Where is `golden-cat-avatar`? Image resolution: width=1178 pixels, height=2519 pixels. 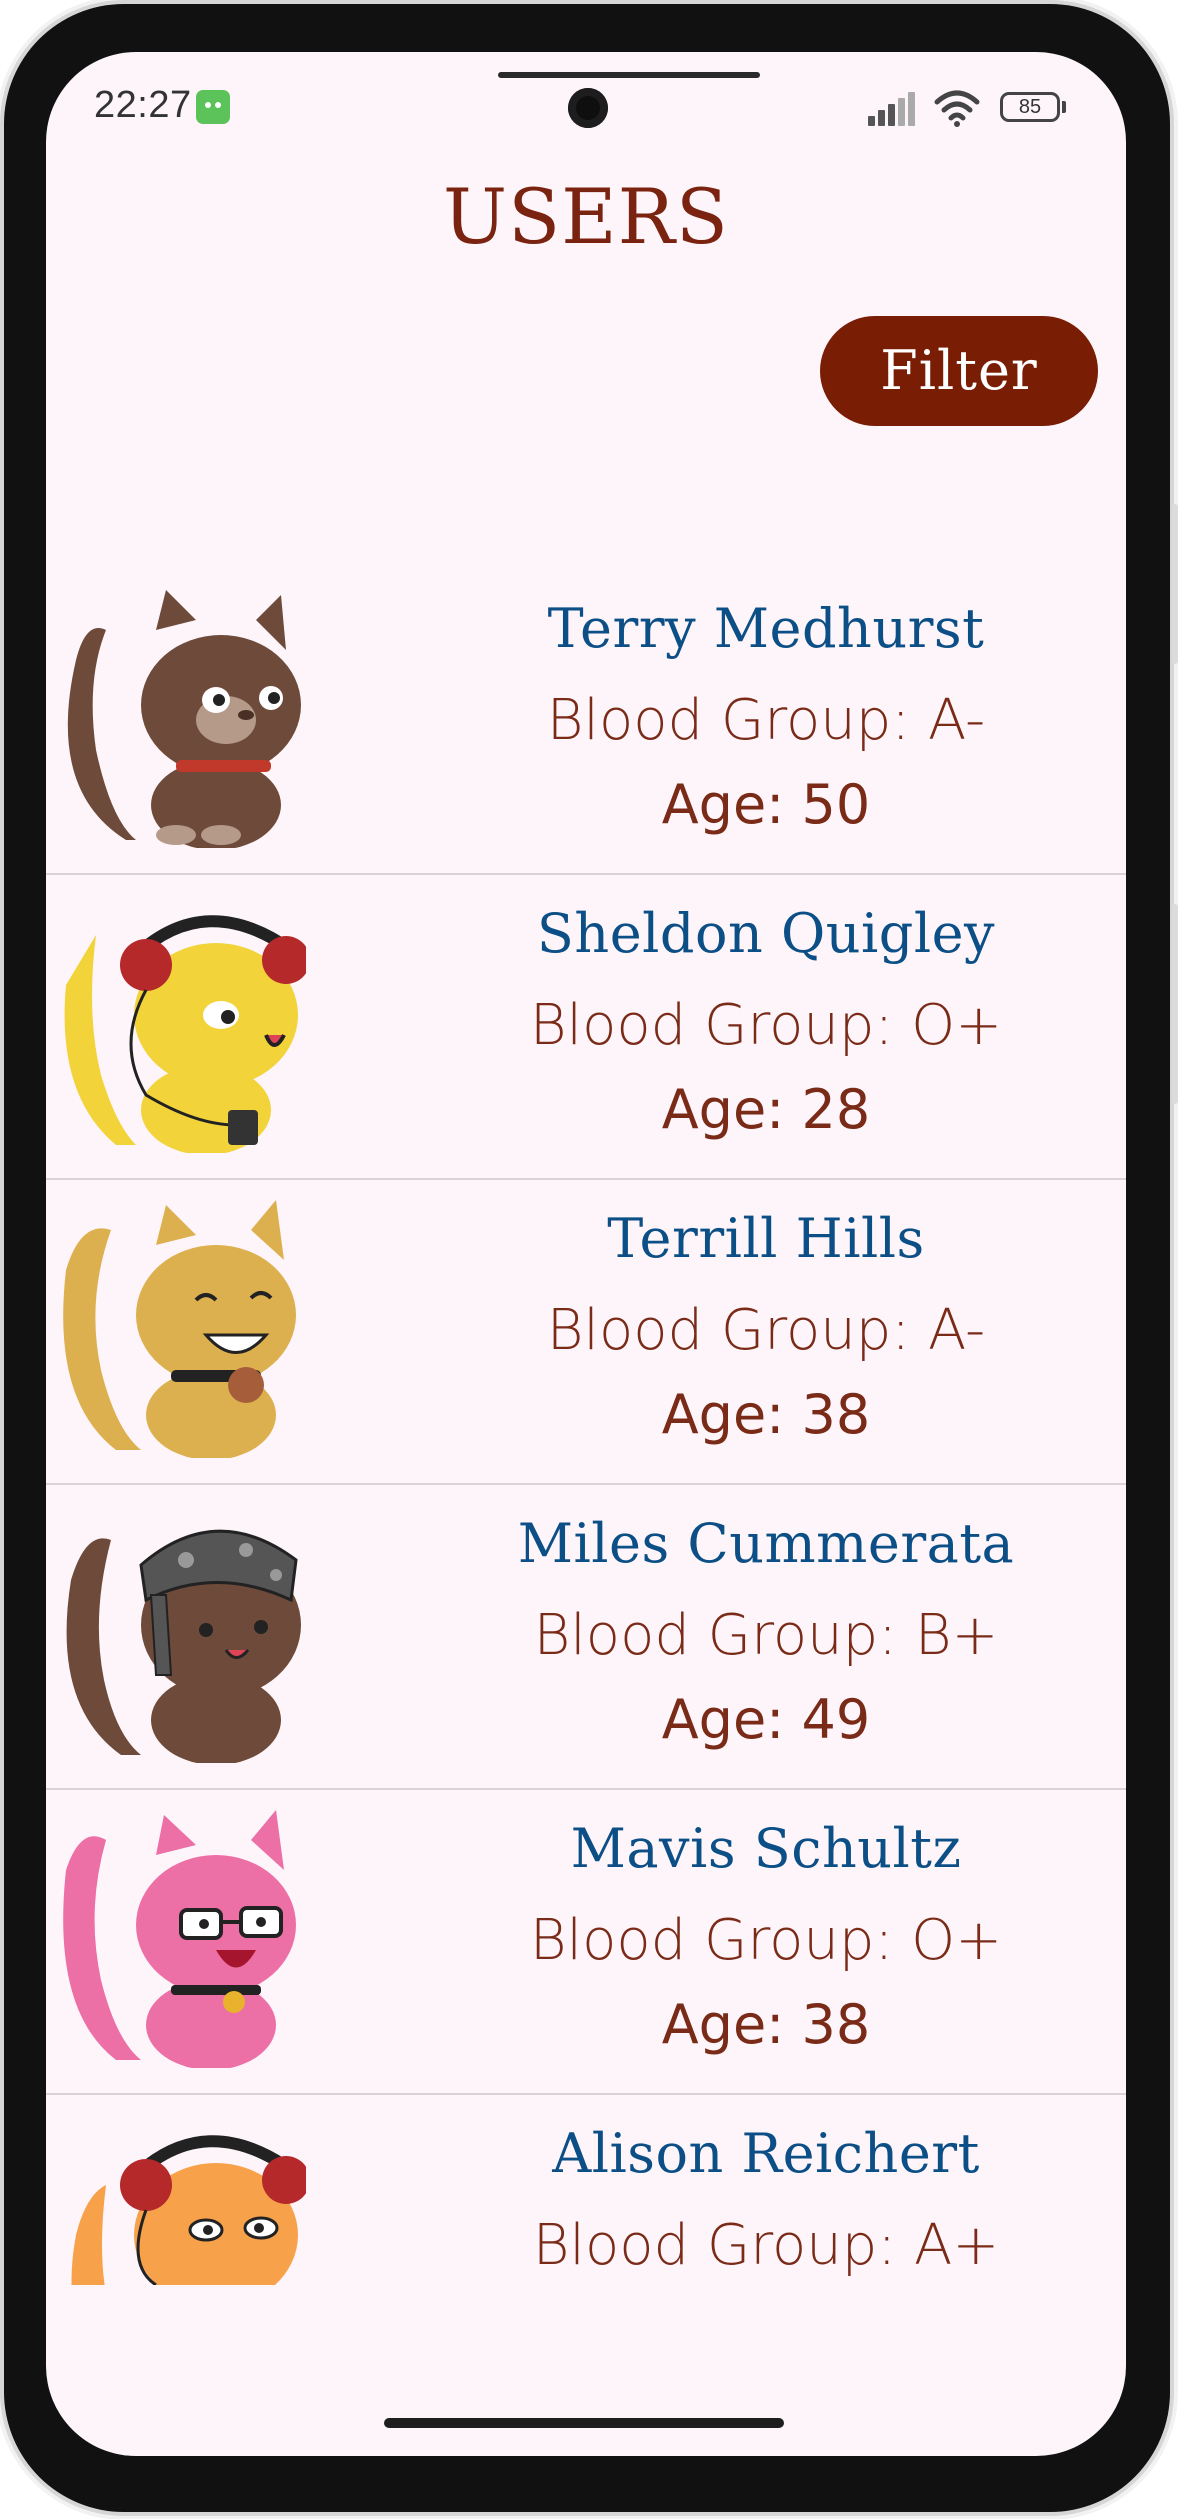 golden-cat-avatar is located at coordinates (179, 1329).